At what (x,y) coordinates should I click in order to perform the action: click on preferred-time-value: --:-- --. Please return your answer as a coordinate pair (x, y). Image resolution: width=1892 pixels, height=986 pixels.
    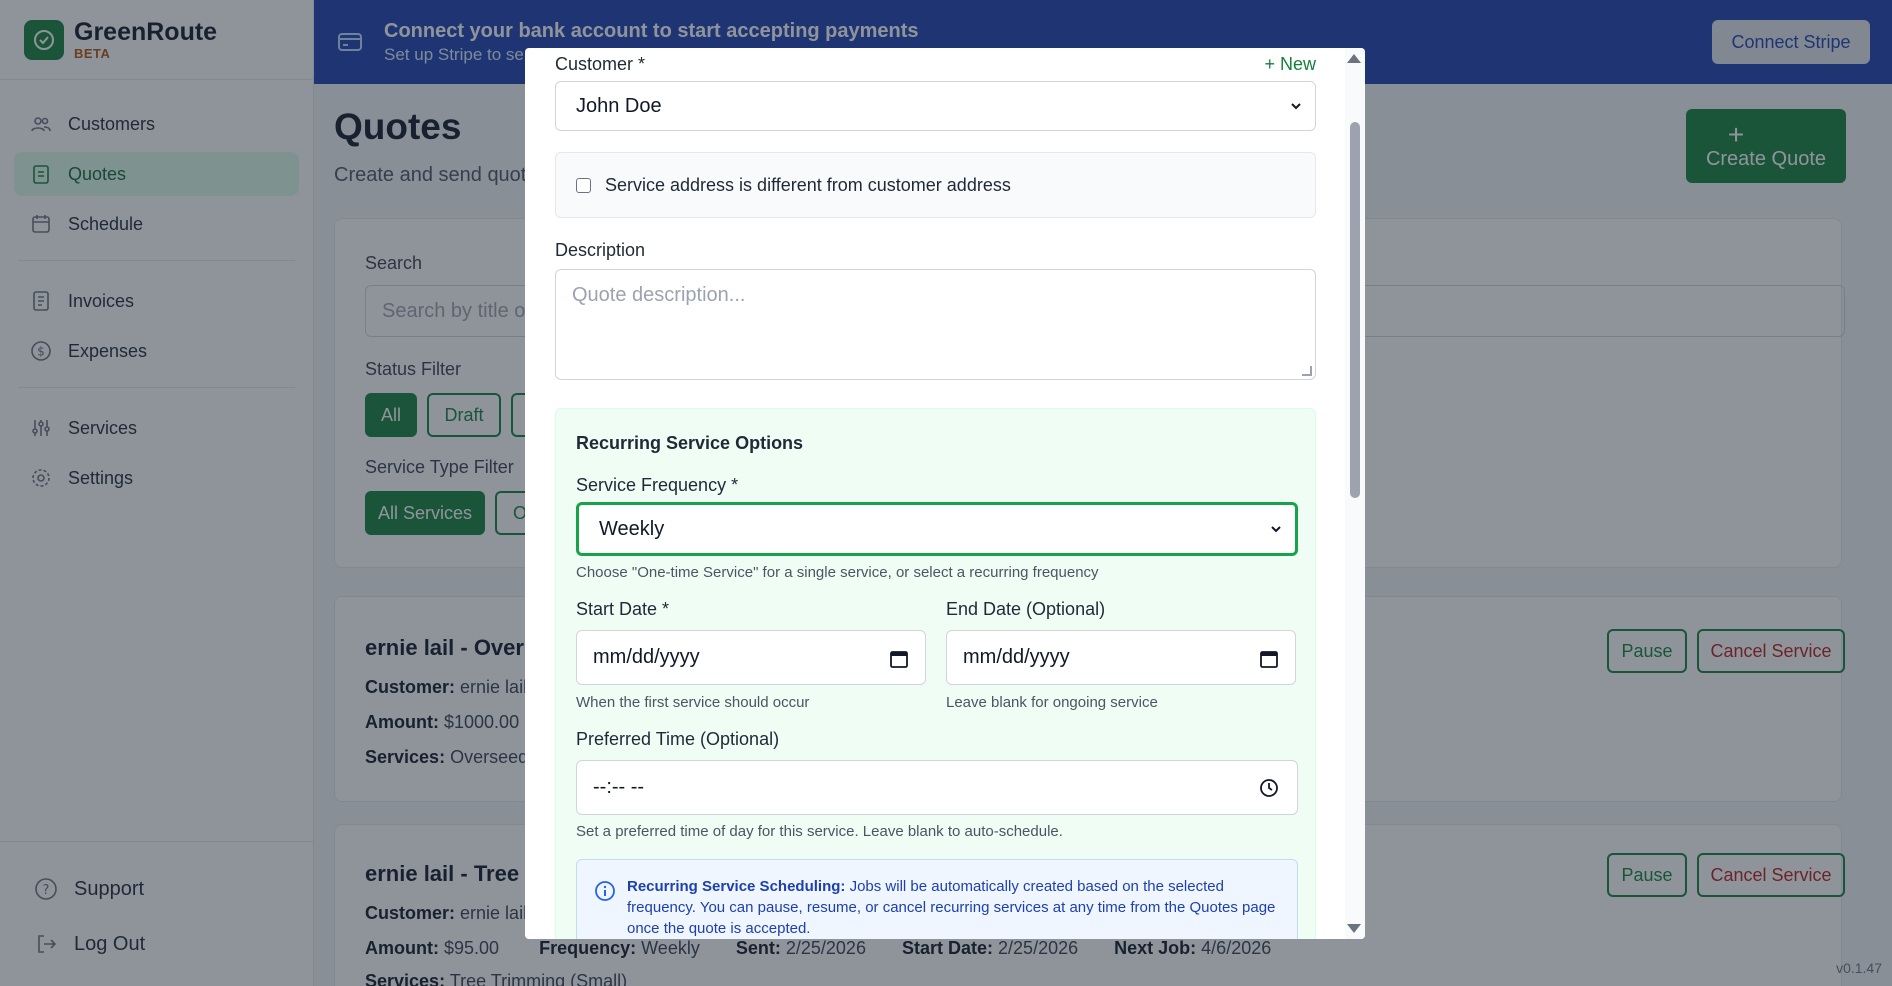
    Looking at the image, I should click on (619, 787).